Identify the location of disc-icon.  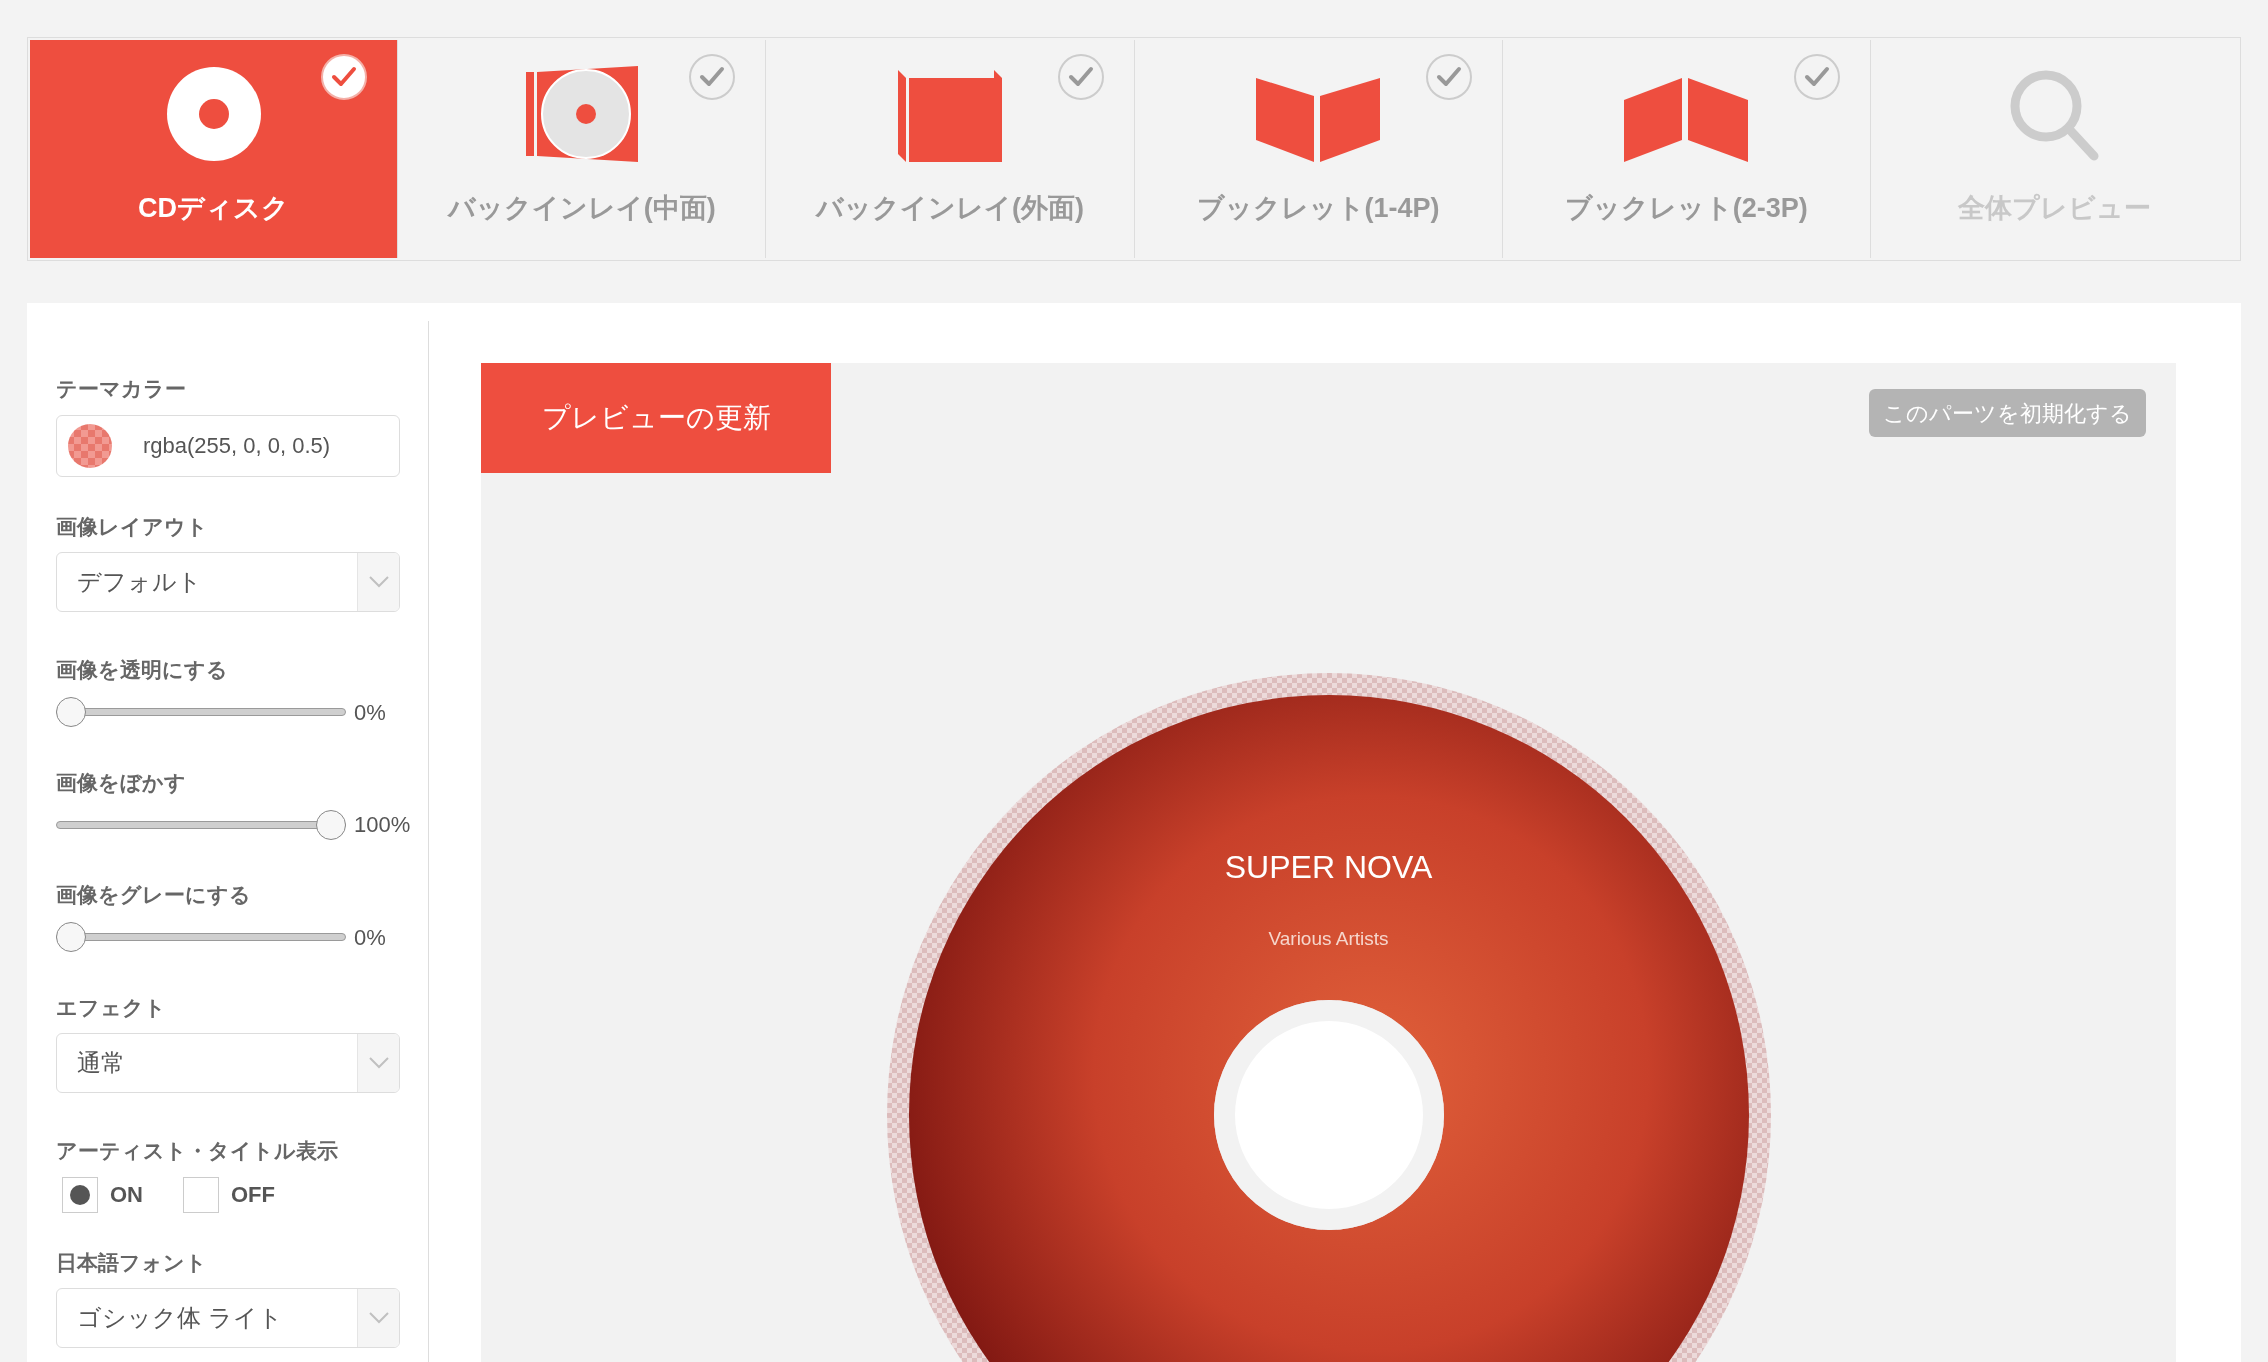
(213, 113).